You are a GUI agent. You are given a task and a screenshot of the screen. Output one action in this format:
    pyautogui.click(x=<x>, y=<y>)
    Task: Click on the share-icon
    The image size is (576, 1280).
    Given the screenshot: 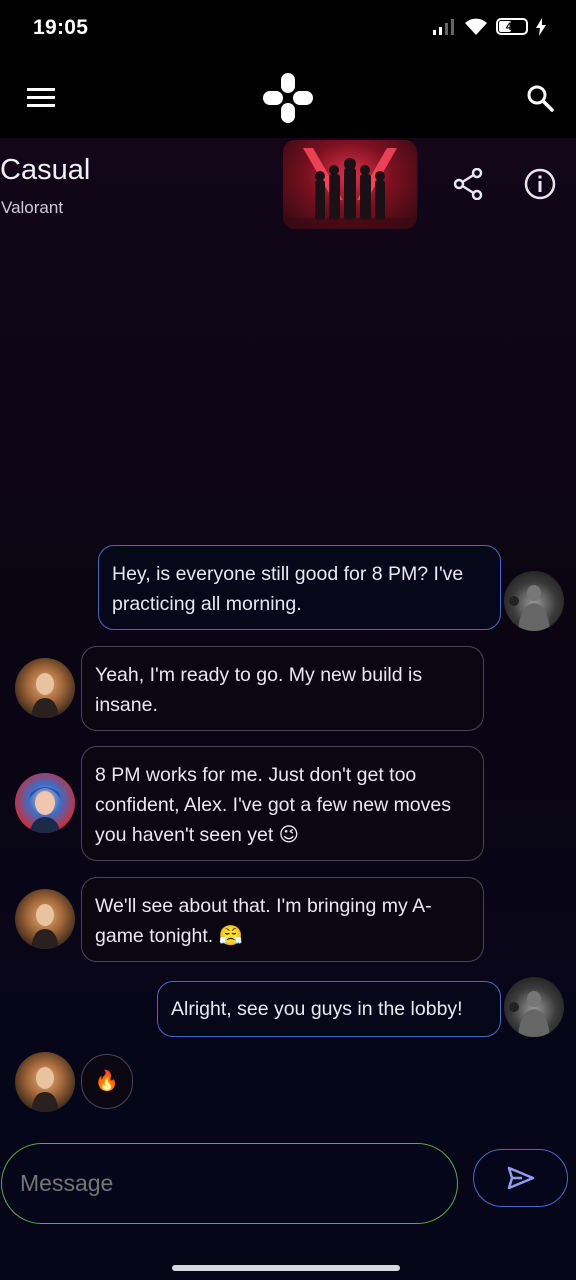 What is the action you would take?
    pyautogui.click(x=468, y=184)
    